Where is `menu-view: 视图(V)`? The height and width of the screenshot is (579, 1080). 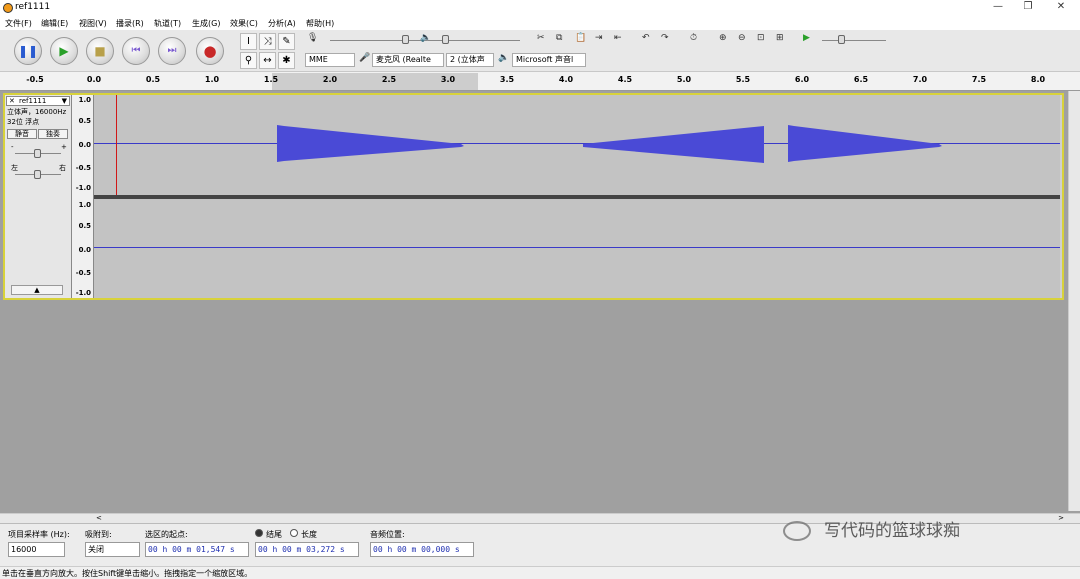
menu-view: 视图(V) is located at coordinates (93, 23).